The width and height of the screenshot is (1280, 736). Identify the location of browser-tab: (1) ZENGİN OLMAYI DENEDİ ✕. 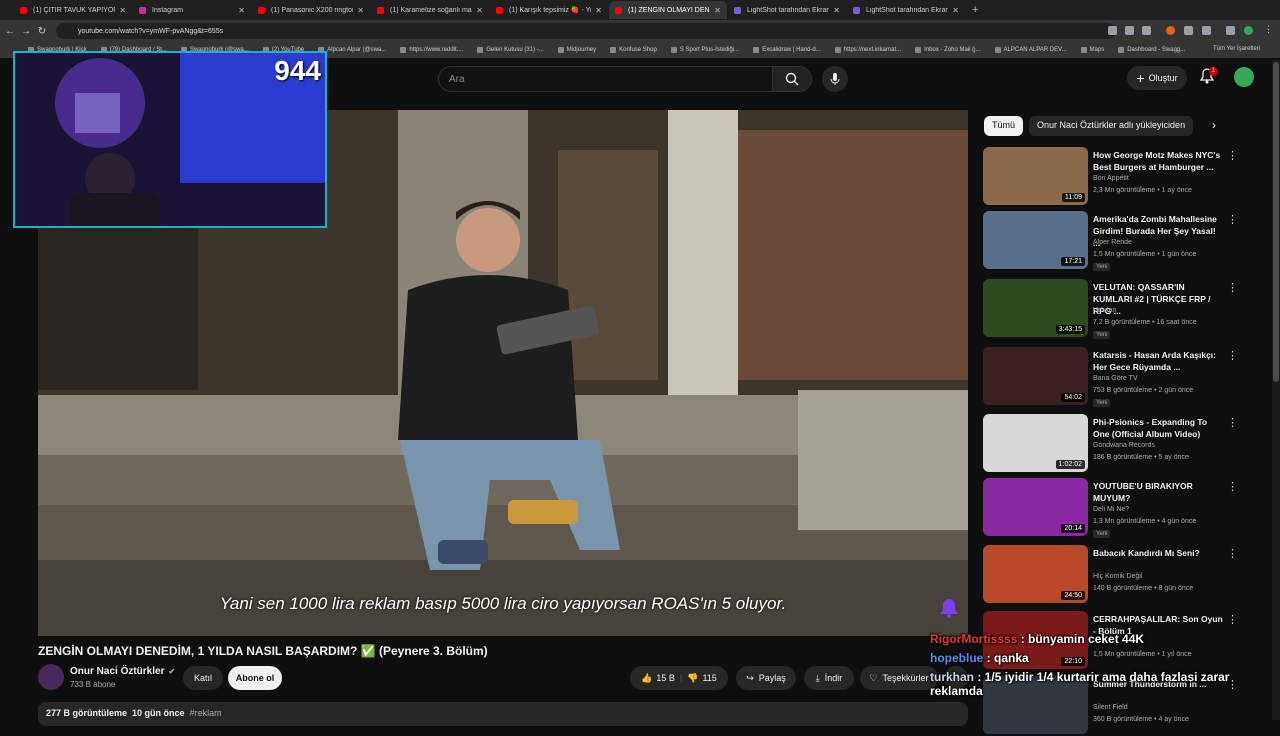
(668, 10).